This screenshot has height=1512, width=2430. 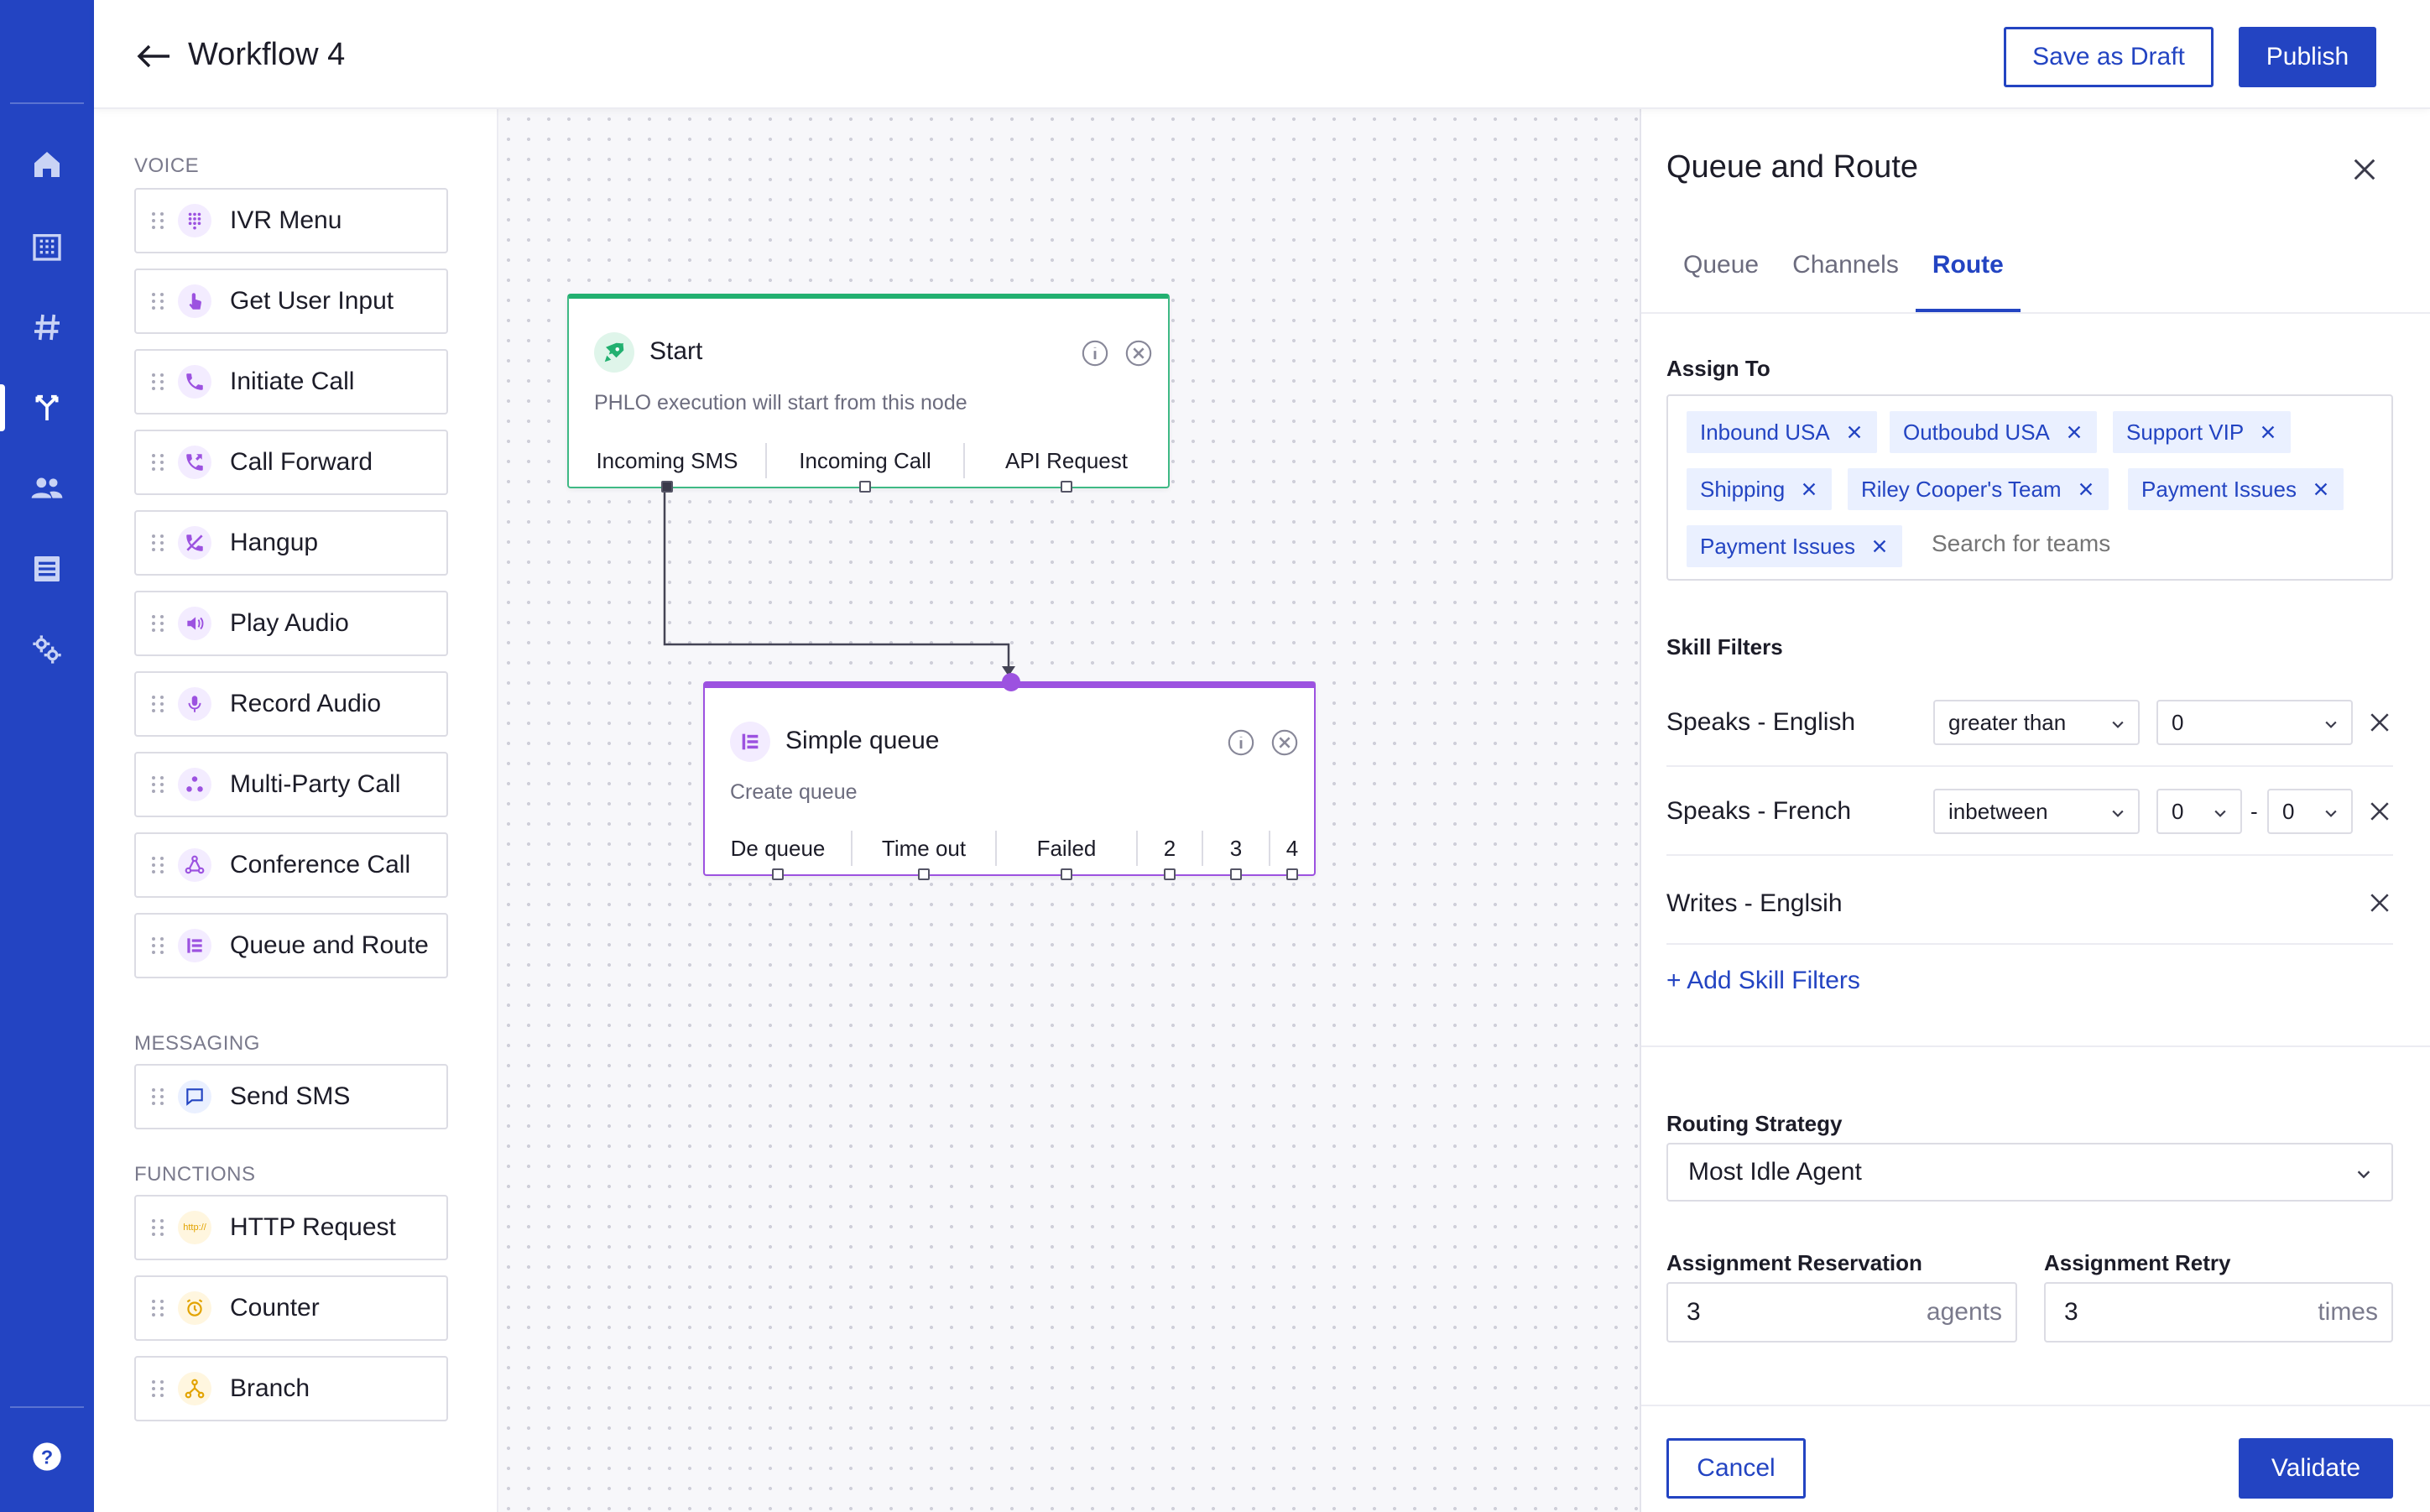 I want to click on list-icon, so click(x=47, y=568).